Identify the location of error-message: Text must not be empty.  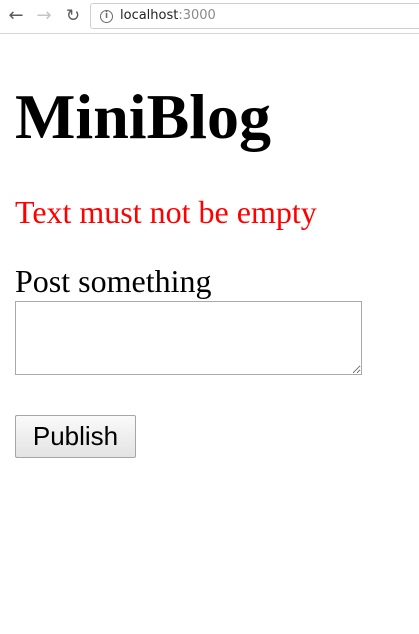
(166, 212).